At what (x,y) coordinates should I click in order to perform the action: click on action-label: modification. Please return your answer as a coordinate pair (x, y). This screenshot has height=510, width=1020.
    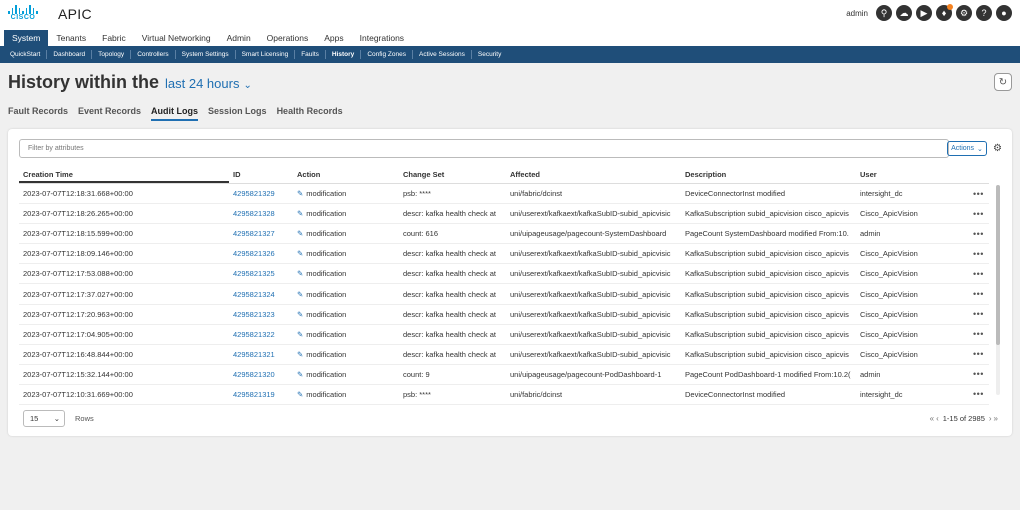
    Looking at the image, I should click on (326, 254).